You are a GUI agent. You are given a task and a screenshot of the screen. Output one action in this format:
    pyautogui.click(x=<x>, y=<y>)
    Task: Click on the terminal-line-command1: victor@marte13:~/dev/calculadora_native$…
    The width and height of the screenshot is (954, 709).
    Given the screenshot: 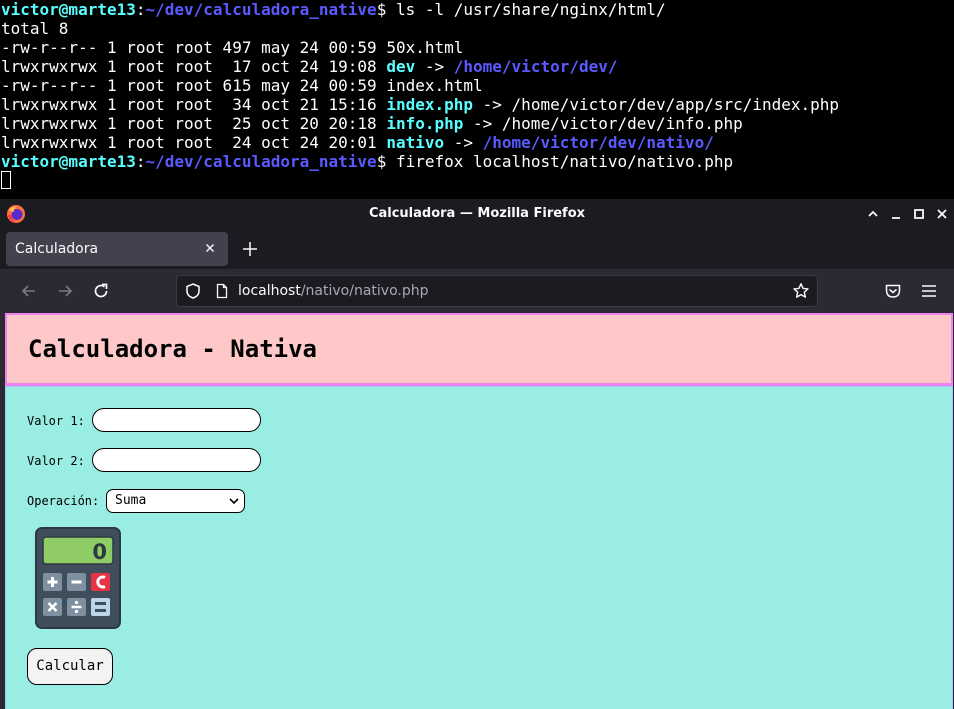 What is the action you would take?
    pyautogui.click(x=477, y=9)
    